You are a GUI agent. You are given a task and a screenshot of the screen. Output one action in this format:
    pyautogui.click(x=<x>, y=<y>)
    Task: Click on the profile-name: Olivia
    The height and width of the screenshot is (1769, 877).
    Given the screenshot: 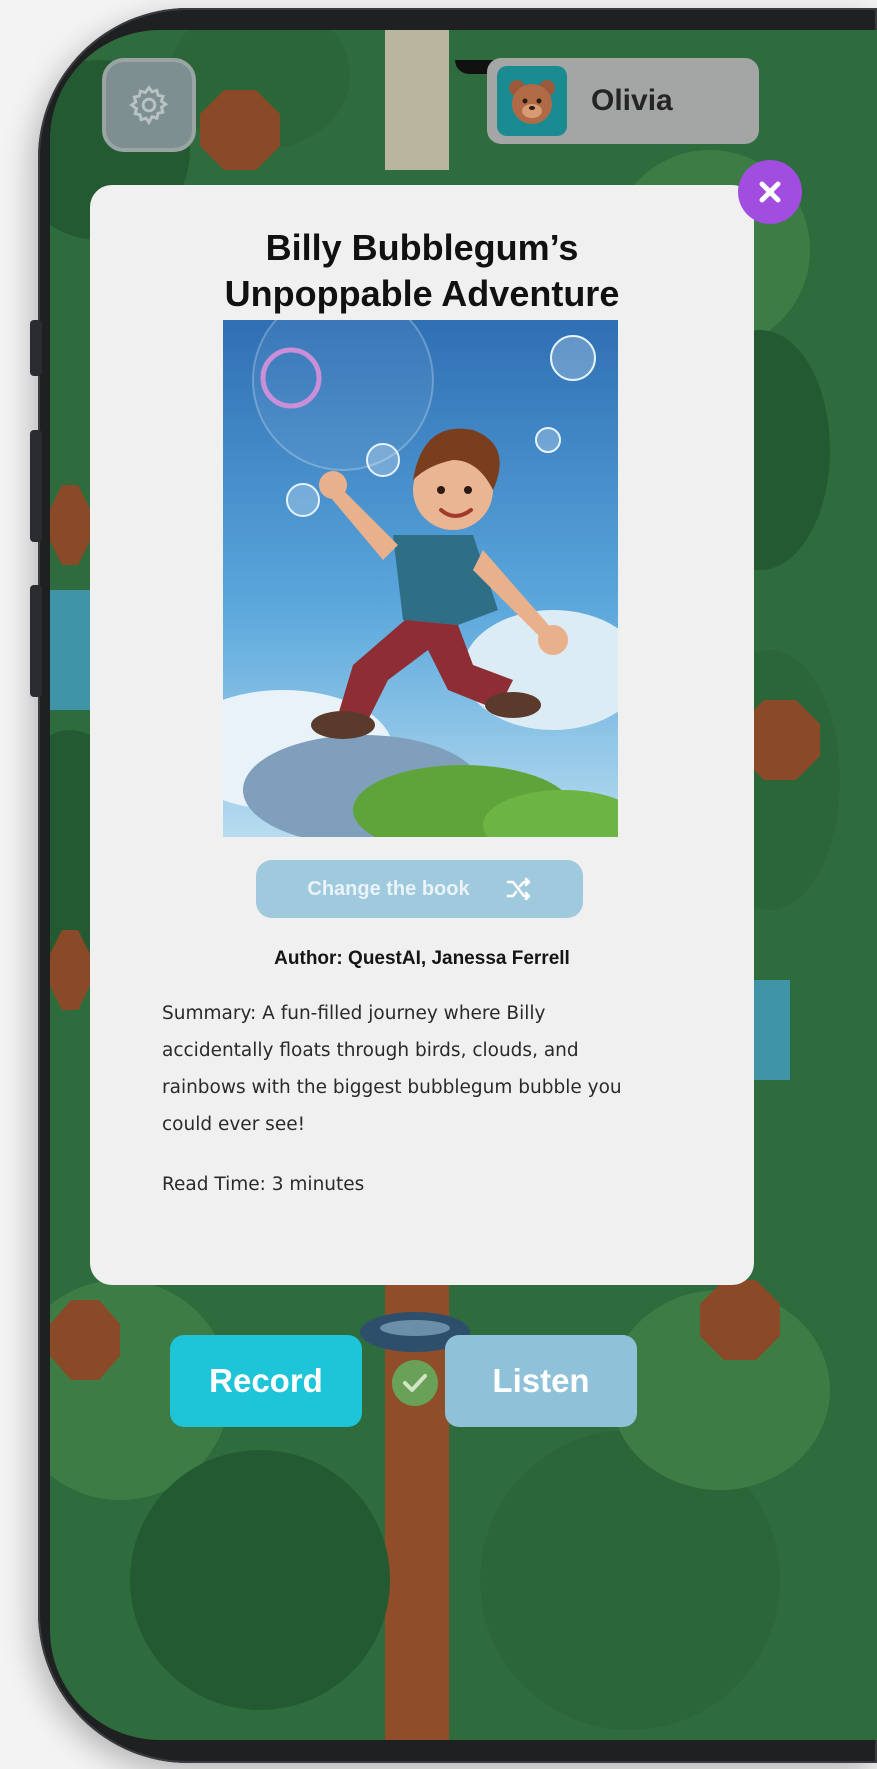 What is the action you would take?
    pyautogui.click(x=632, y=100)
    